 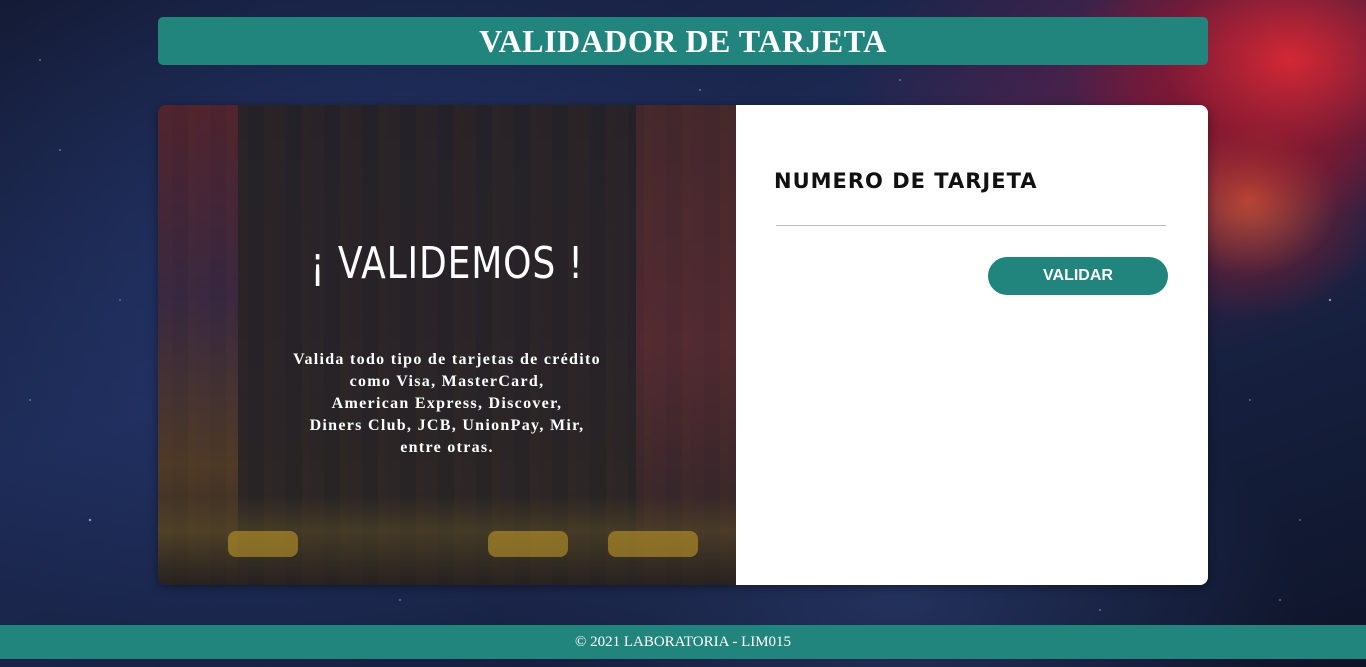 I want to click on page-title: VALIDADOR DE TARJETA, so click(x=683, y=40).